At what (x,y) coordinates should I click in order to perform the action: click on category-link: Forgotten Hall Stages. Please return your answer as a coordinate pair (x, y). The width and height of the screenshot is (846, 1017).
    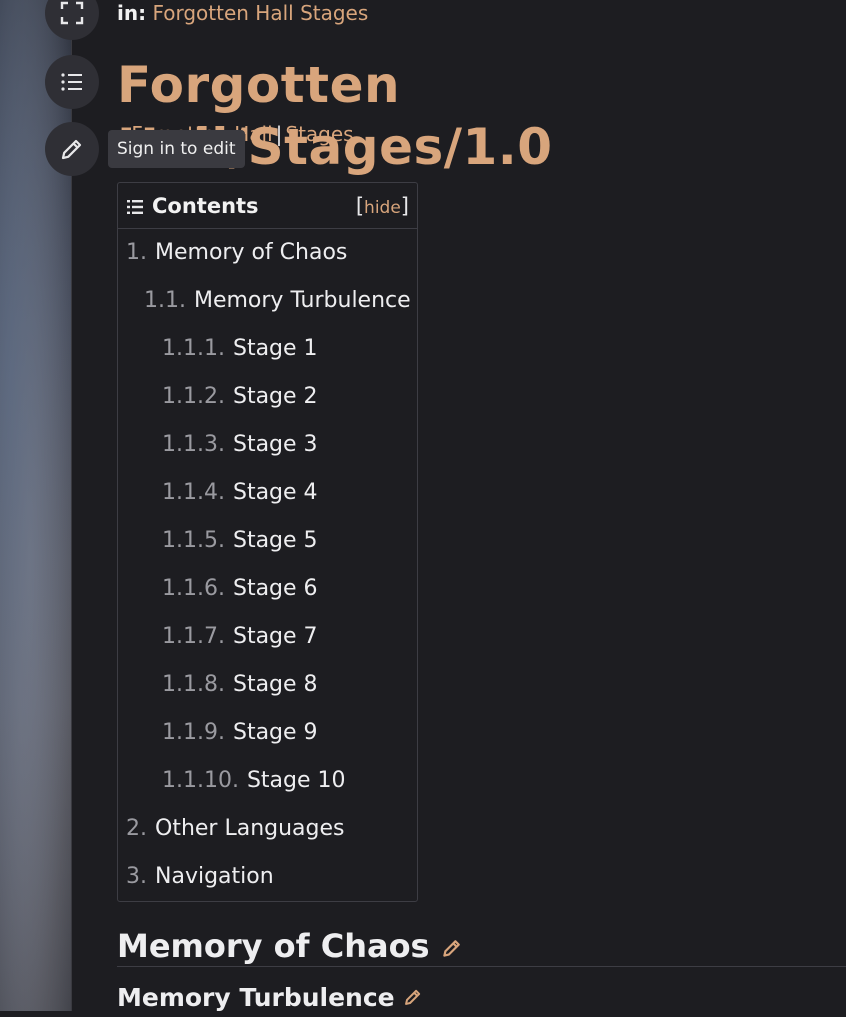
    Looking at the image, I should click on (260, 13).